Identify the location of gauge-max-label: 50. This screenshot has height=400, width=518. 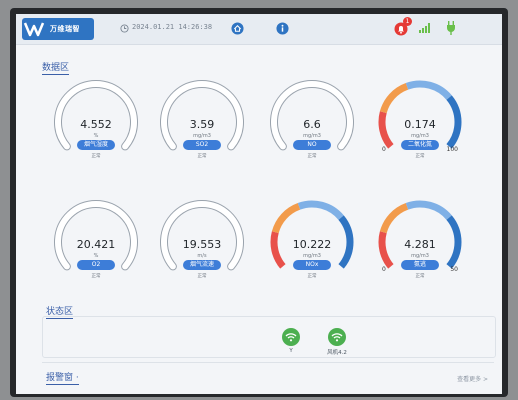
(454, 269).